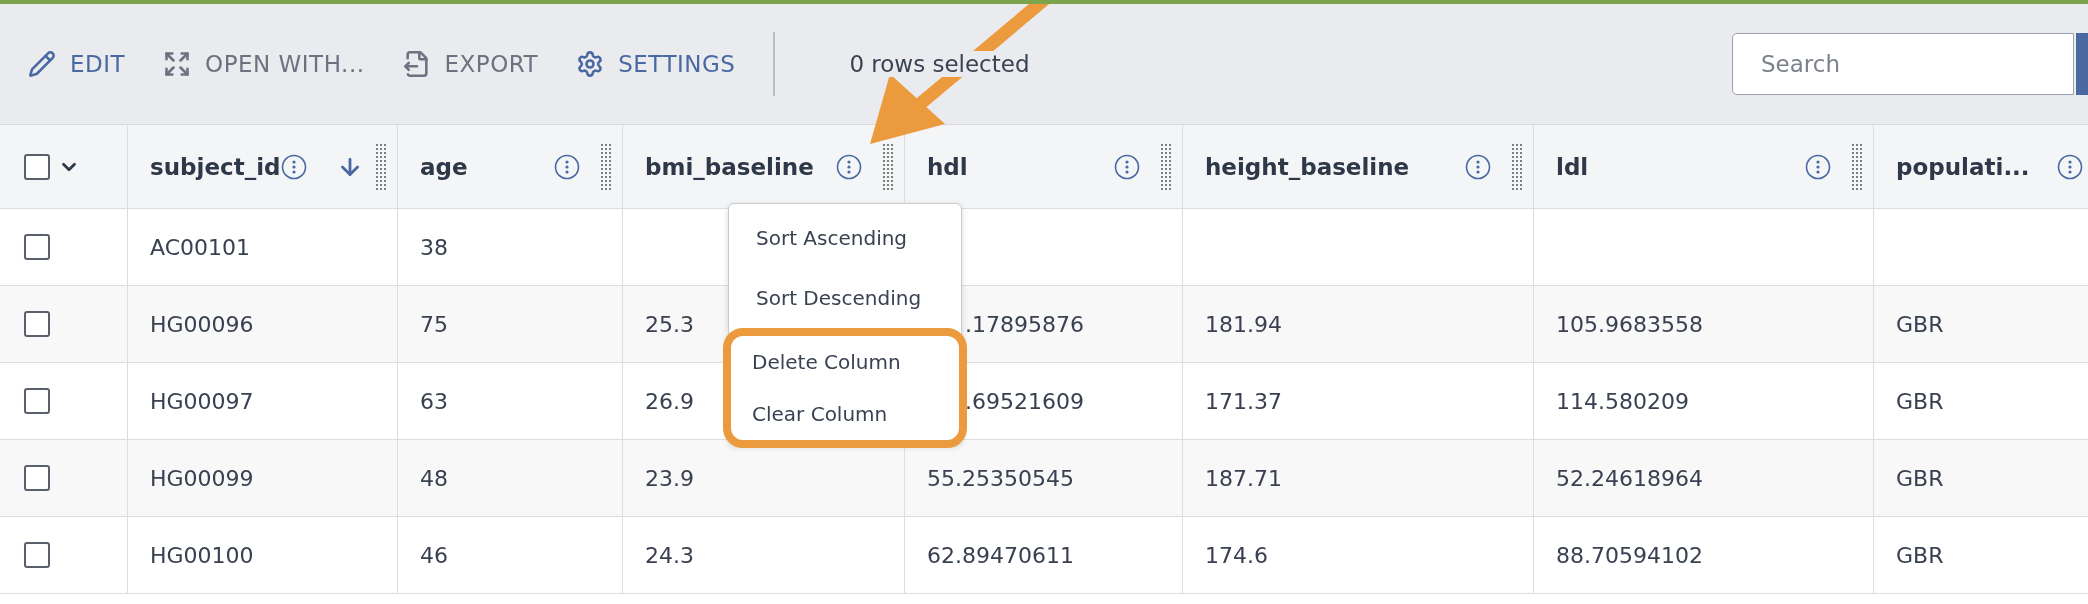  Describe the element at coordinates (77, 64) in the screenshot. I see `toolbar-button: EDIT` at that location.